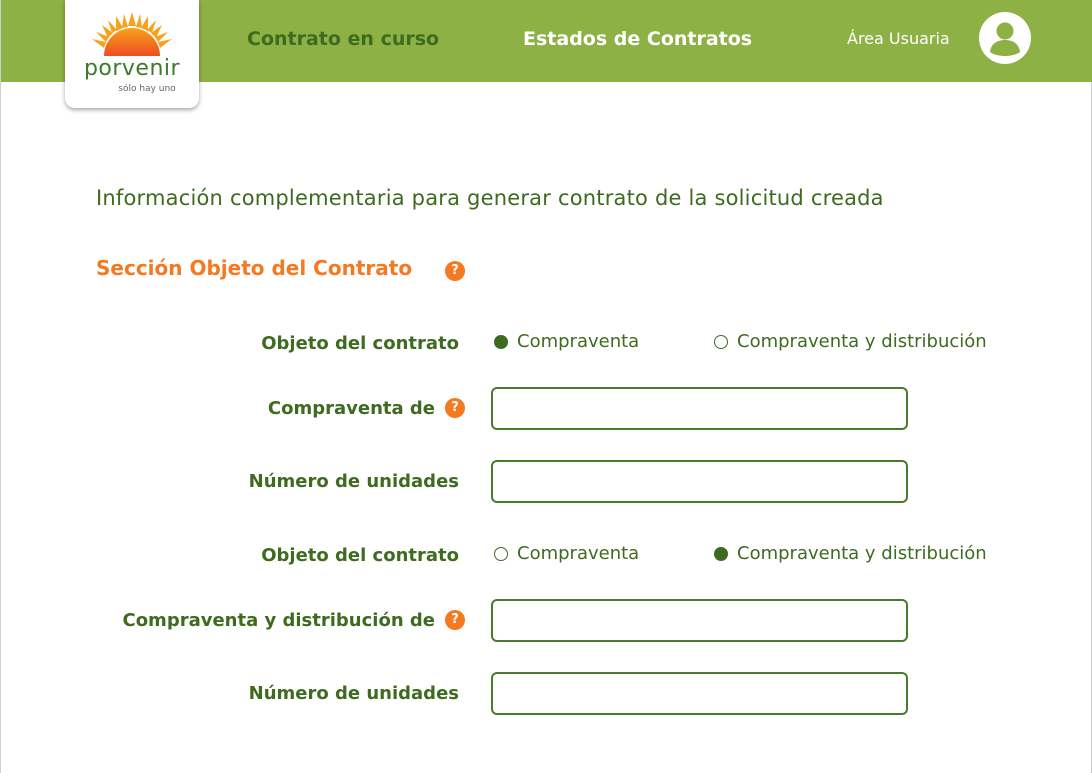 This screenshot has width=1092, height=773. I want to click on sale-distribution-of-input, so click(699, 620).